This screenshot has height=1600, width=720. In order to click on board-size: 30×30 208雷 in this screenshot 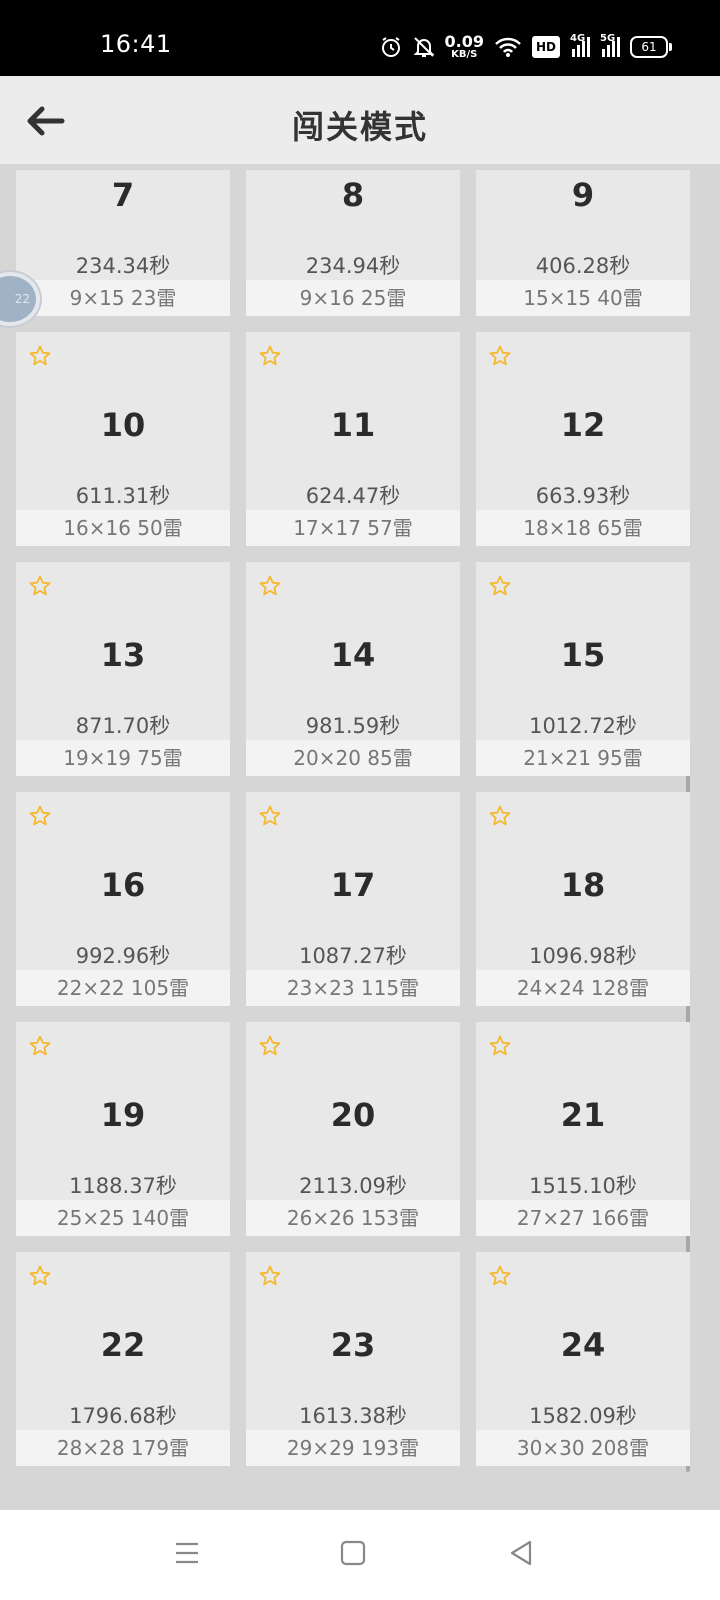, I will do `click(583, 1448)`.